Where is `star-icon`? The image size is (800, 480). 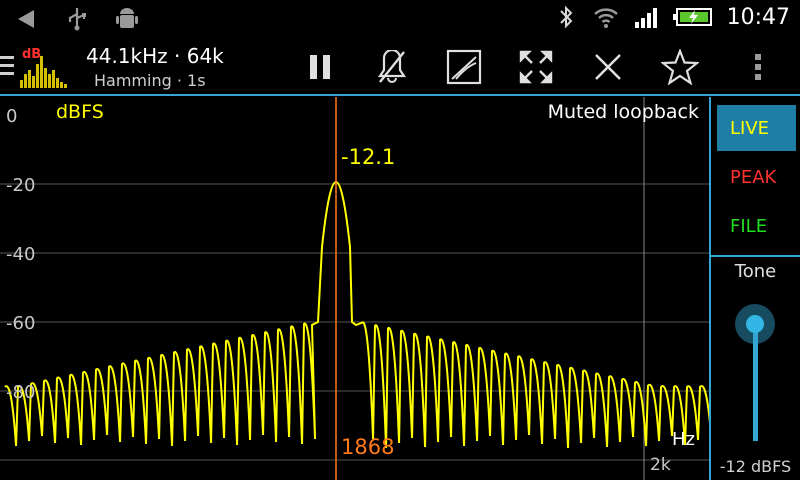 star-icon is located at coordinates (680, 67).